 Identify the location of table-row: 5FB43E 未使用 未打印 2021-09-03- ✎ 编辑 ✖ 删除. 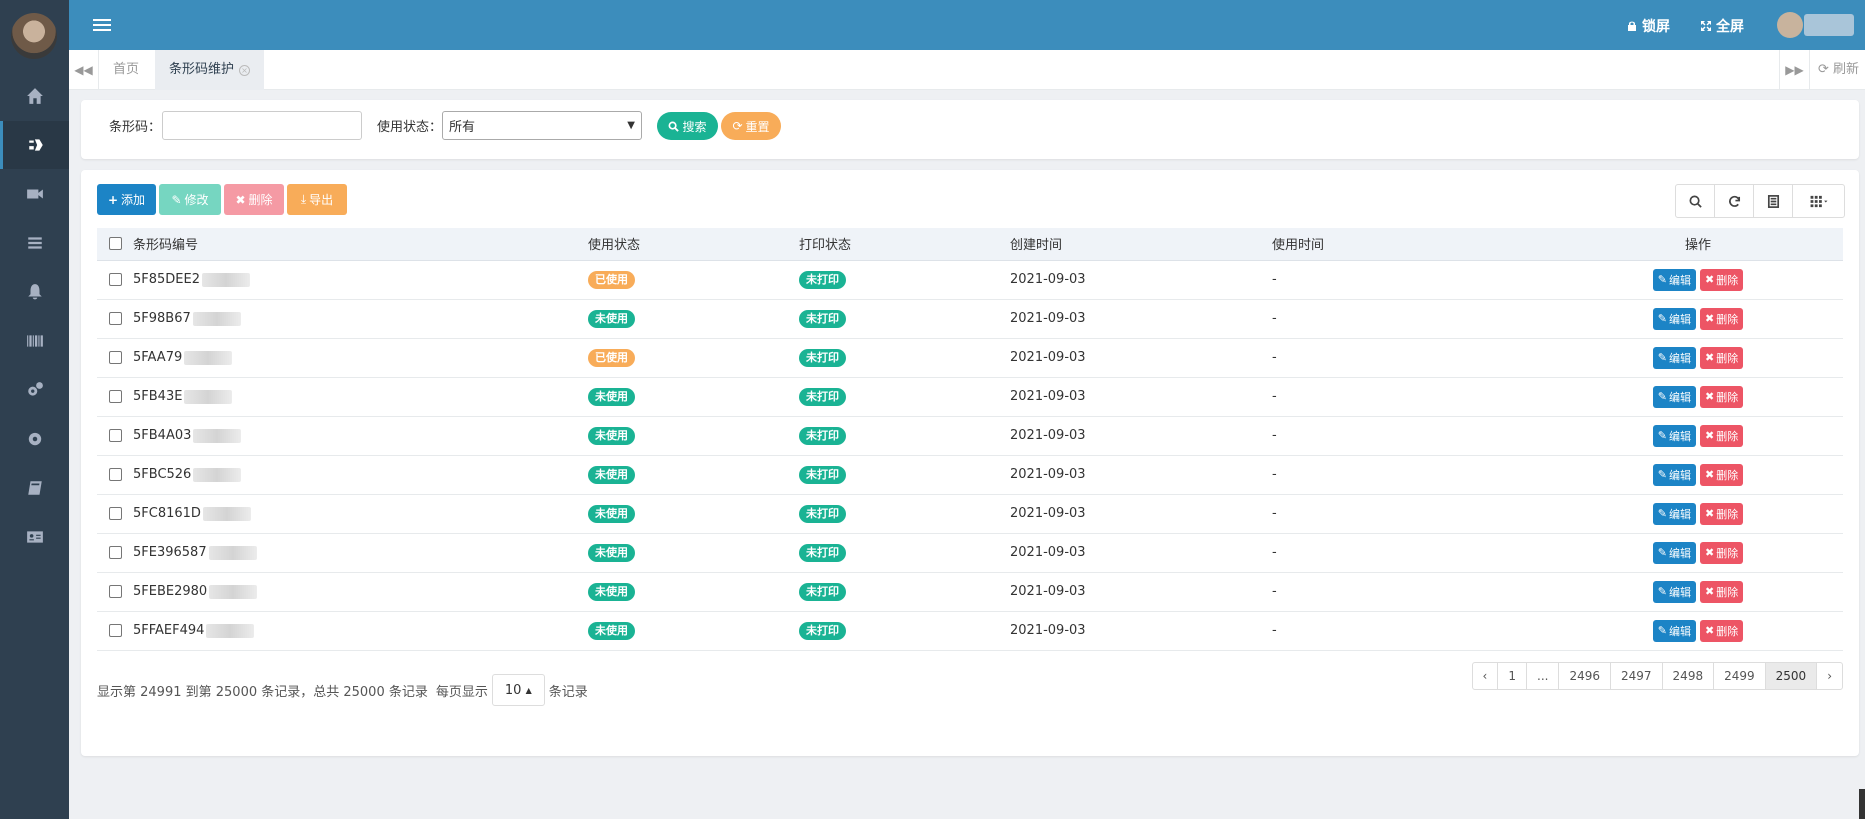
(970, 397).